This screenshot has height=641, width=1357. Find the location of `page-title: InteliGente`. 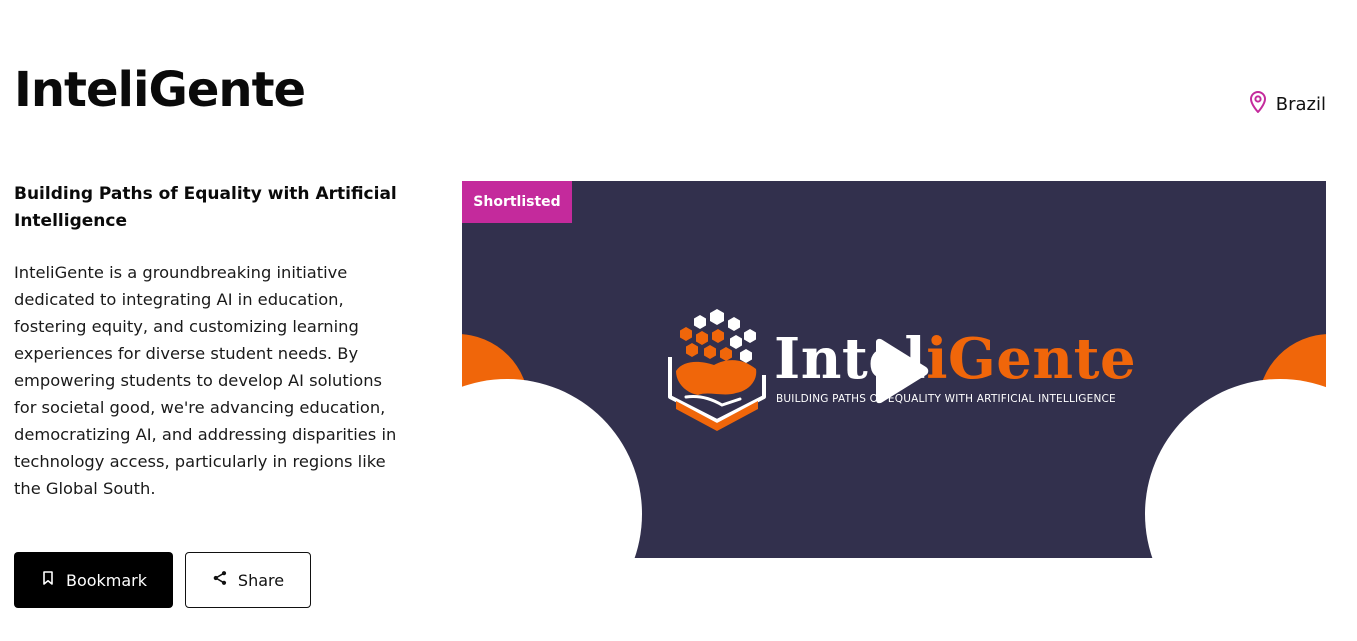

page-title: InteliGente is located at coordinates (160, 90).